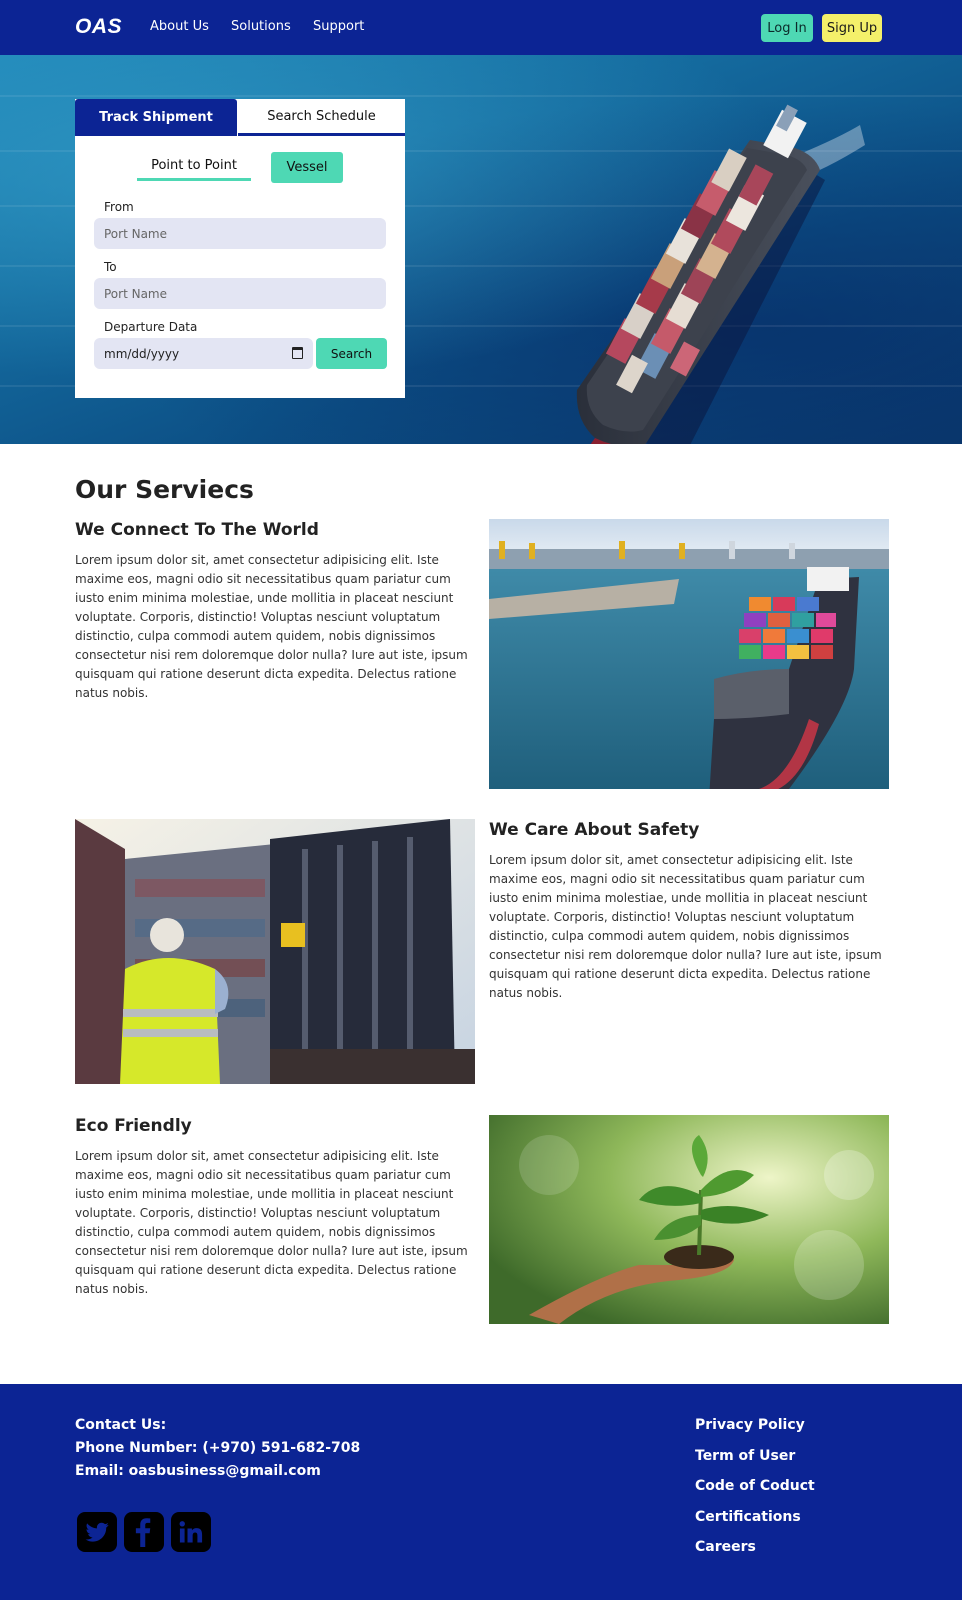  I want to click on services-title: Our Serviecs, so click(164, 489).